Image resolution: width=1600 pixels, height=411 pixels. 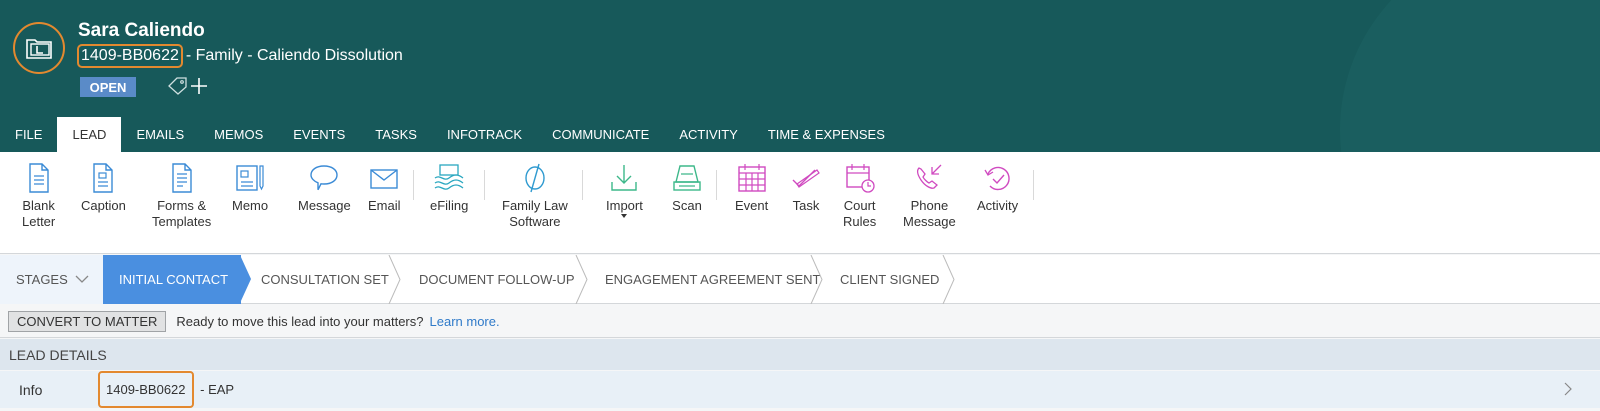 I want to click on matter-id: 1409-BB0622, so click(x=130, y=56).